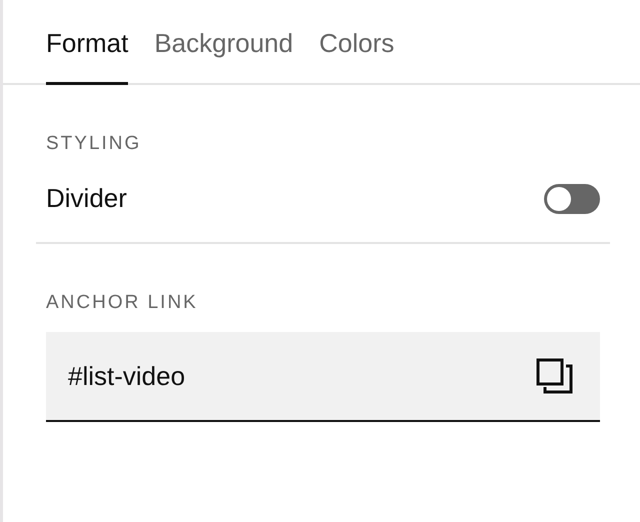 The width and height of the screenshot is (640, 522). What do you see at coordinates (87, 56) in the screenshot?
I see `tab: Format` at bounding box center [87, 56].